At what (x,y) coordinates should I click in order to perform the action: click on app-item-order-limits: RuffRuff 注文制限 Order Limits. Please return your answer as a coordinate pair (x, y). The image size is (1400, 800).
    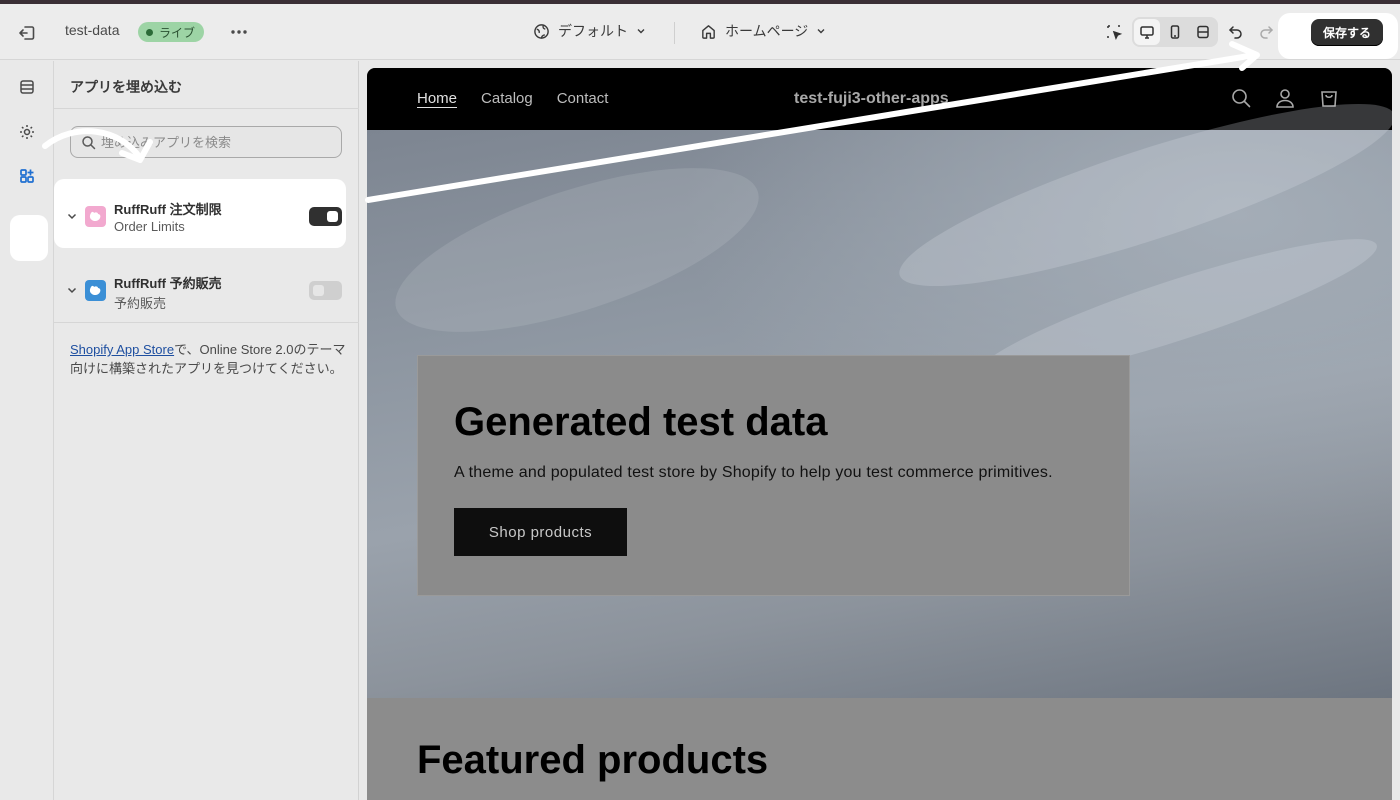
    Looking at the image, I should click on (206, 214).